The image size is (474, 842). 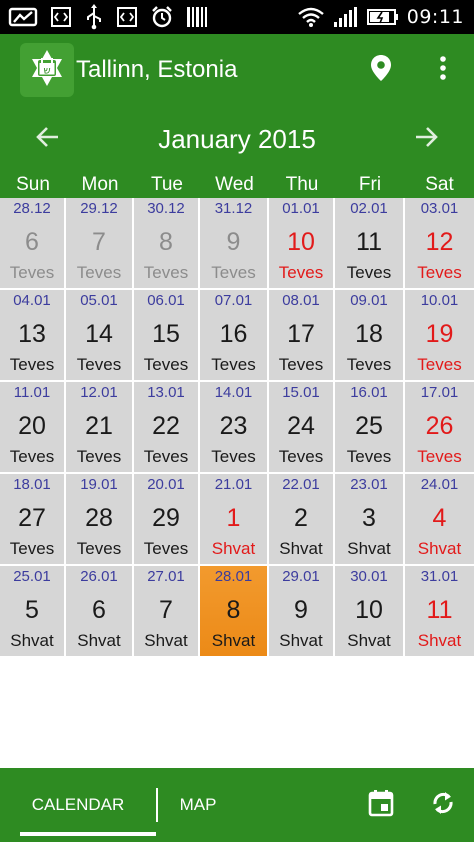 I want to click on gregorian-date: 07.01, so click(x=233, y=300).